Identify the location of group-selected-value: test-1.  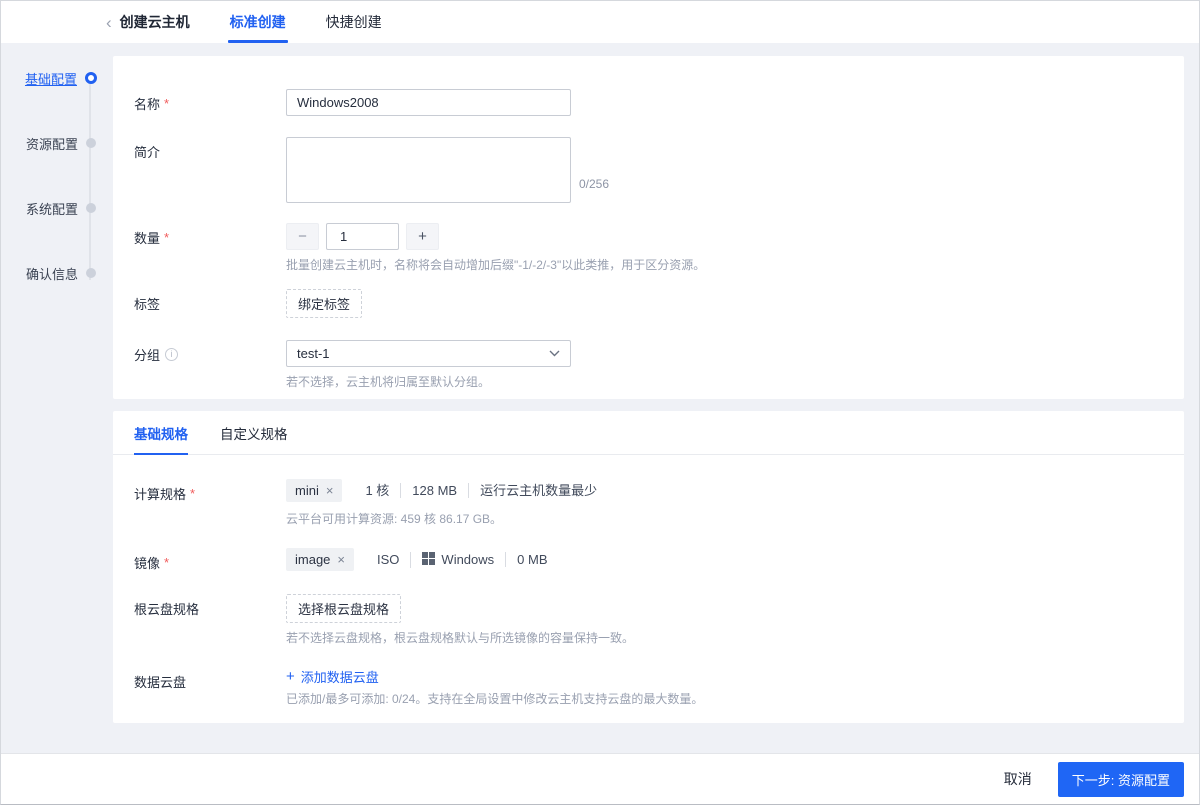
(313, 353).